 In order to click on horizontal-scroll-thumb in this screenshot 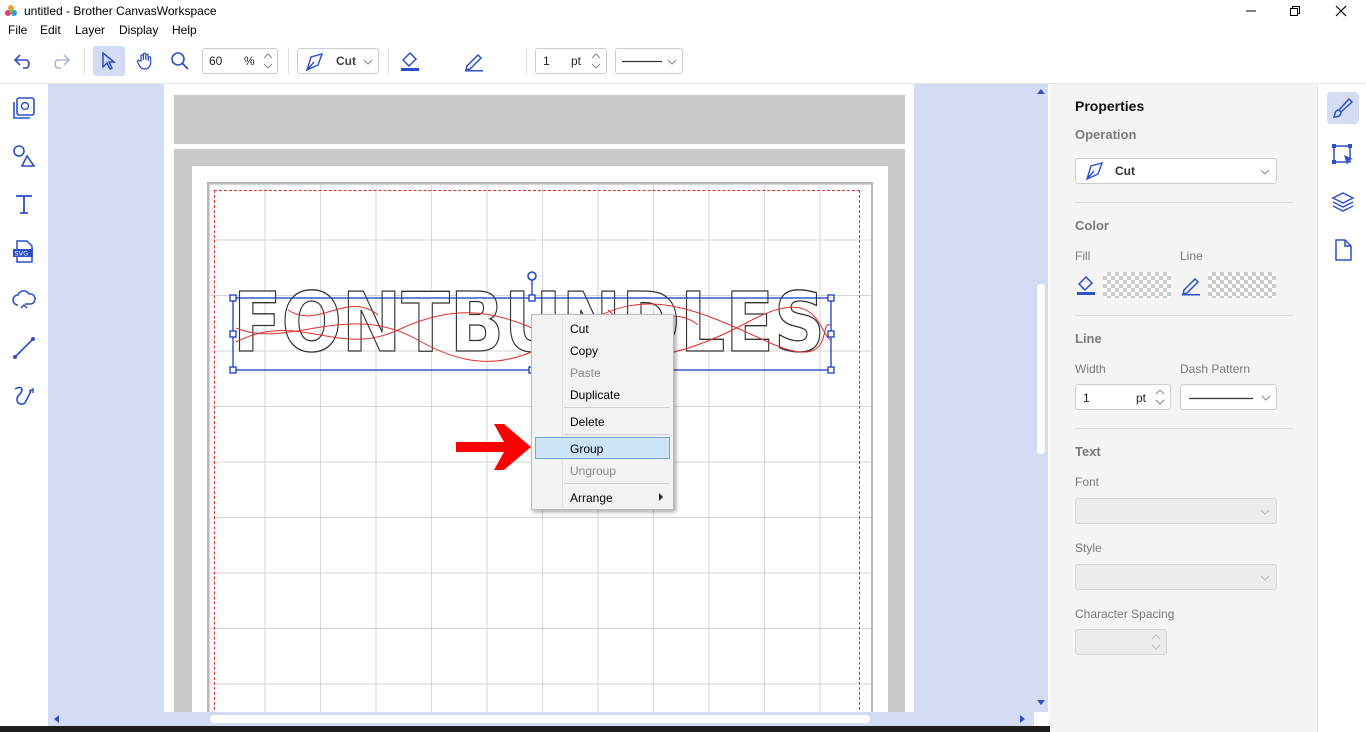, I will do `click(540, 719)`.